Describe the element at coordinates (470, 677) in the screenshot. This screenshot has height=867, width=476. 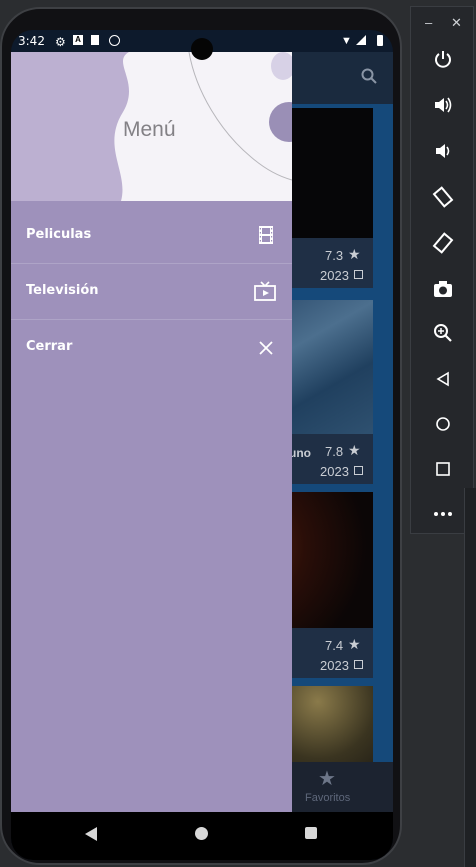
I see `adjacent-panel-edge` at that location.